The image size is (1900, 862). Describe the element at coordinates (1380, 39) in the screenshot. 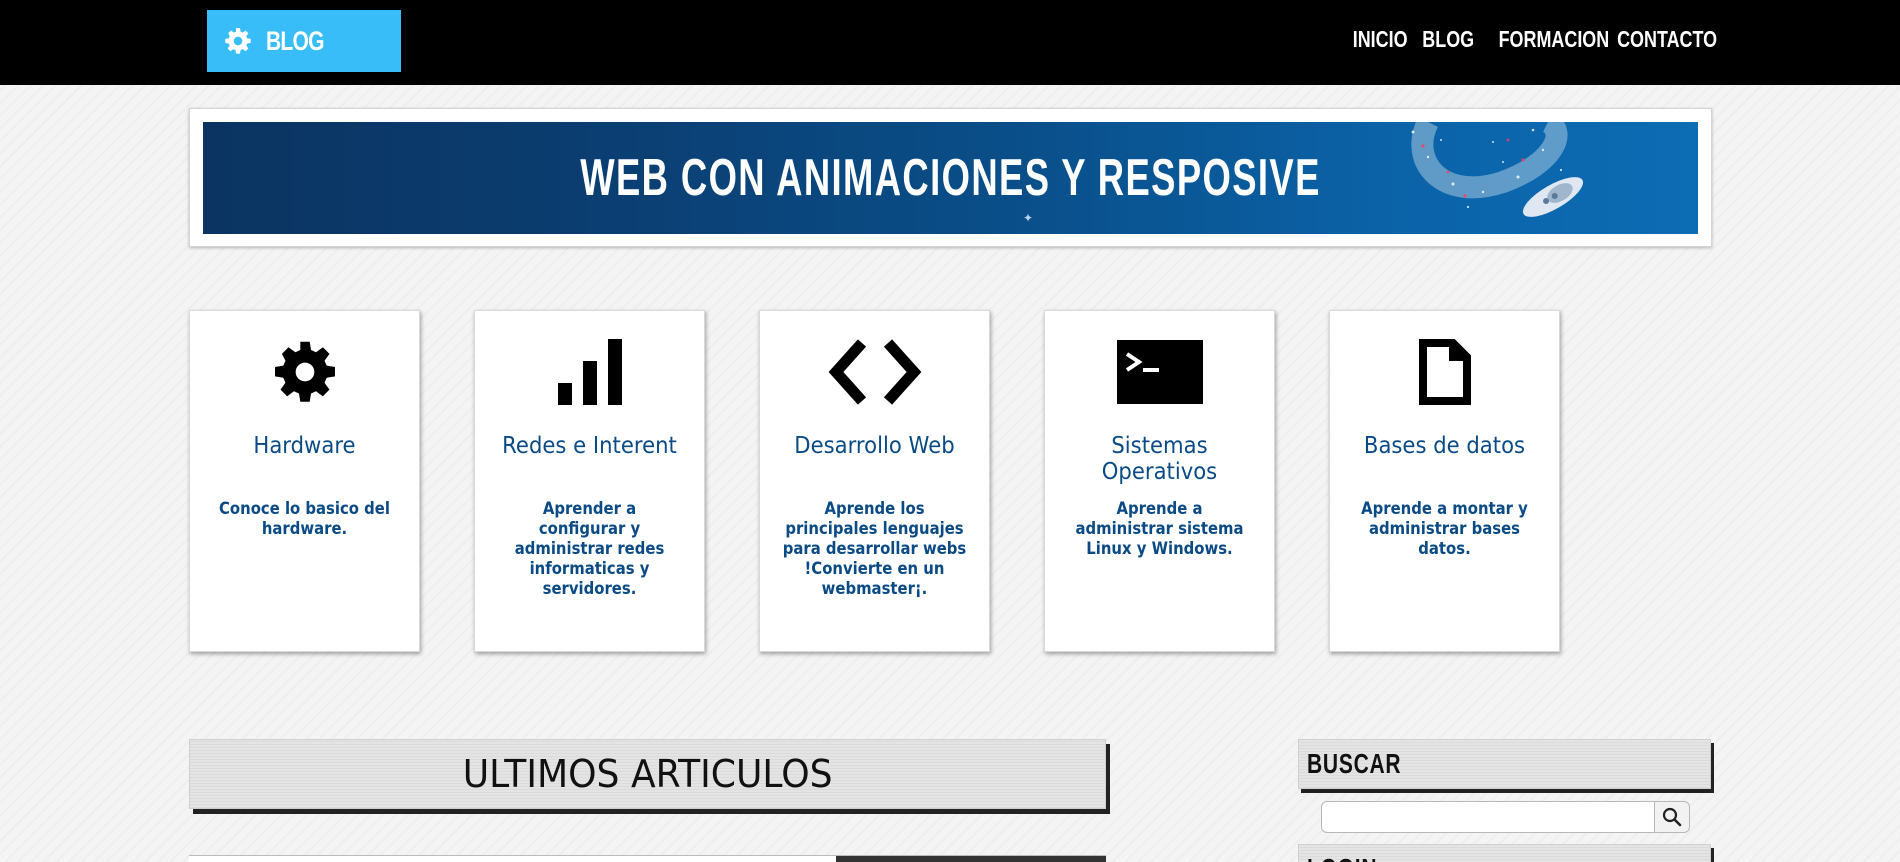

I see `nav-item-inicio: INICIO` at that location.